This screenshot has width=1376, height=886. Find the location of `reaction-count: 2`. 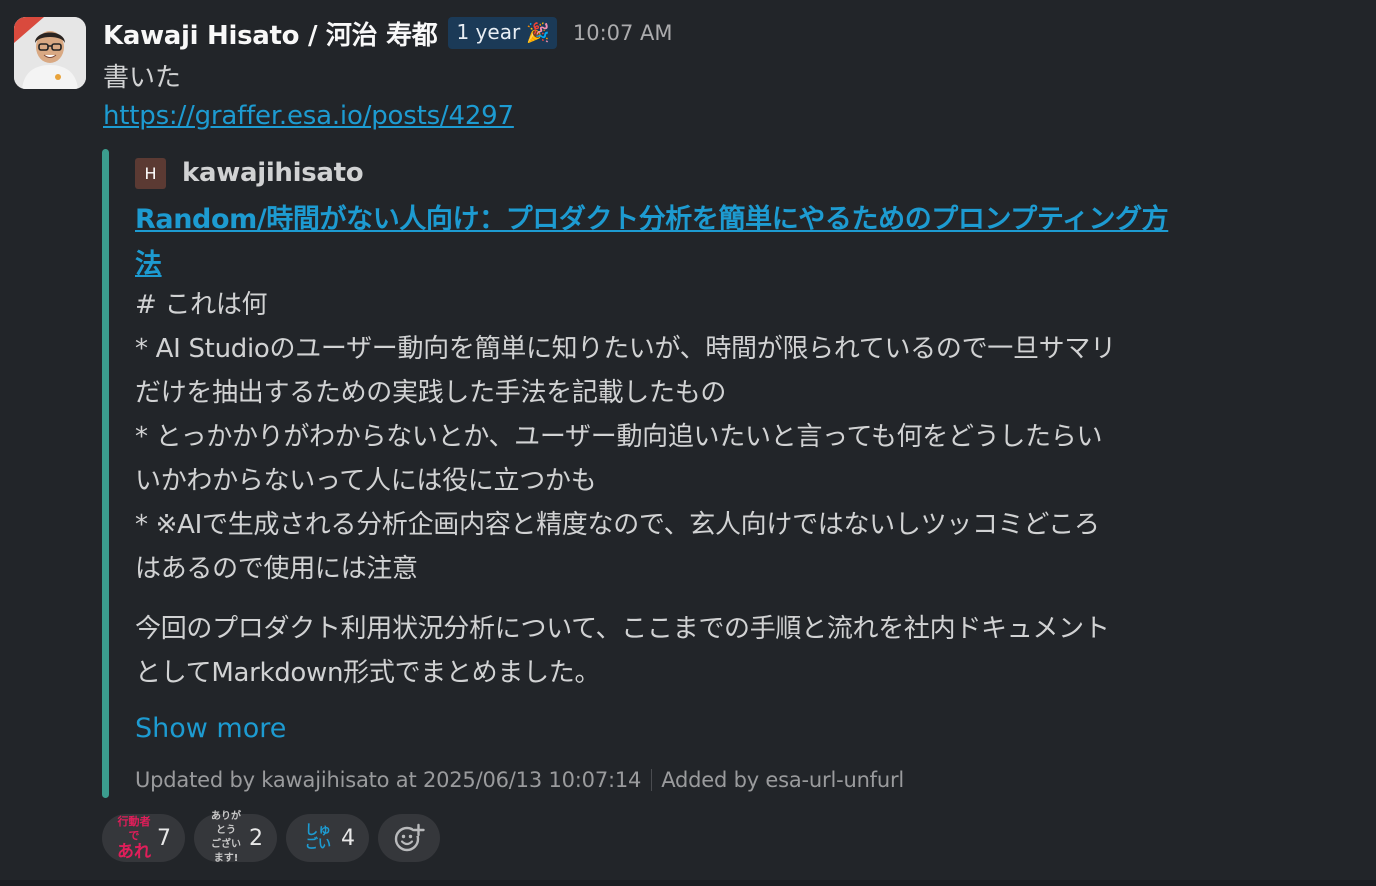

reaction-count: 2 is located at coordinates (256, 838).